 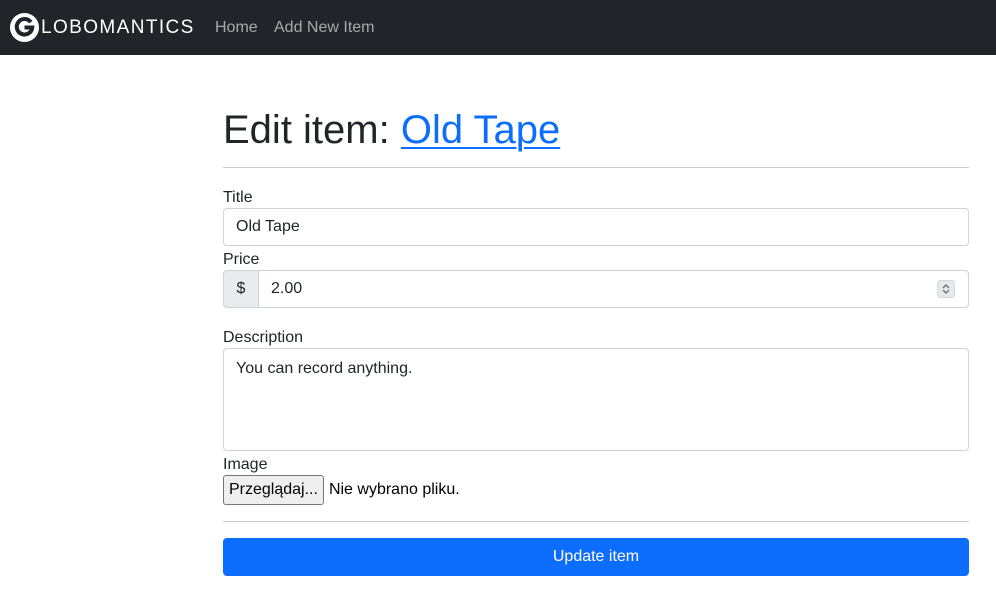 I want to click on currency-addon: $, so click(x=240, y=289).